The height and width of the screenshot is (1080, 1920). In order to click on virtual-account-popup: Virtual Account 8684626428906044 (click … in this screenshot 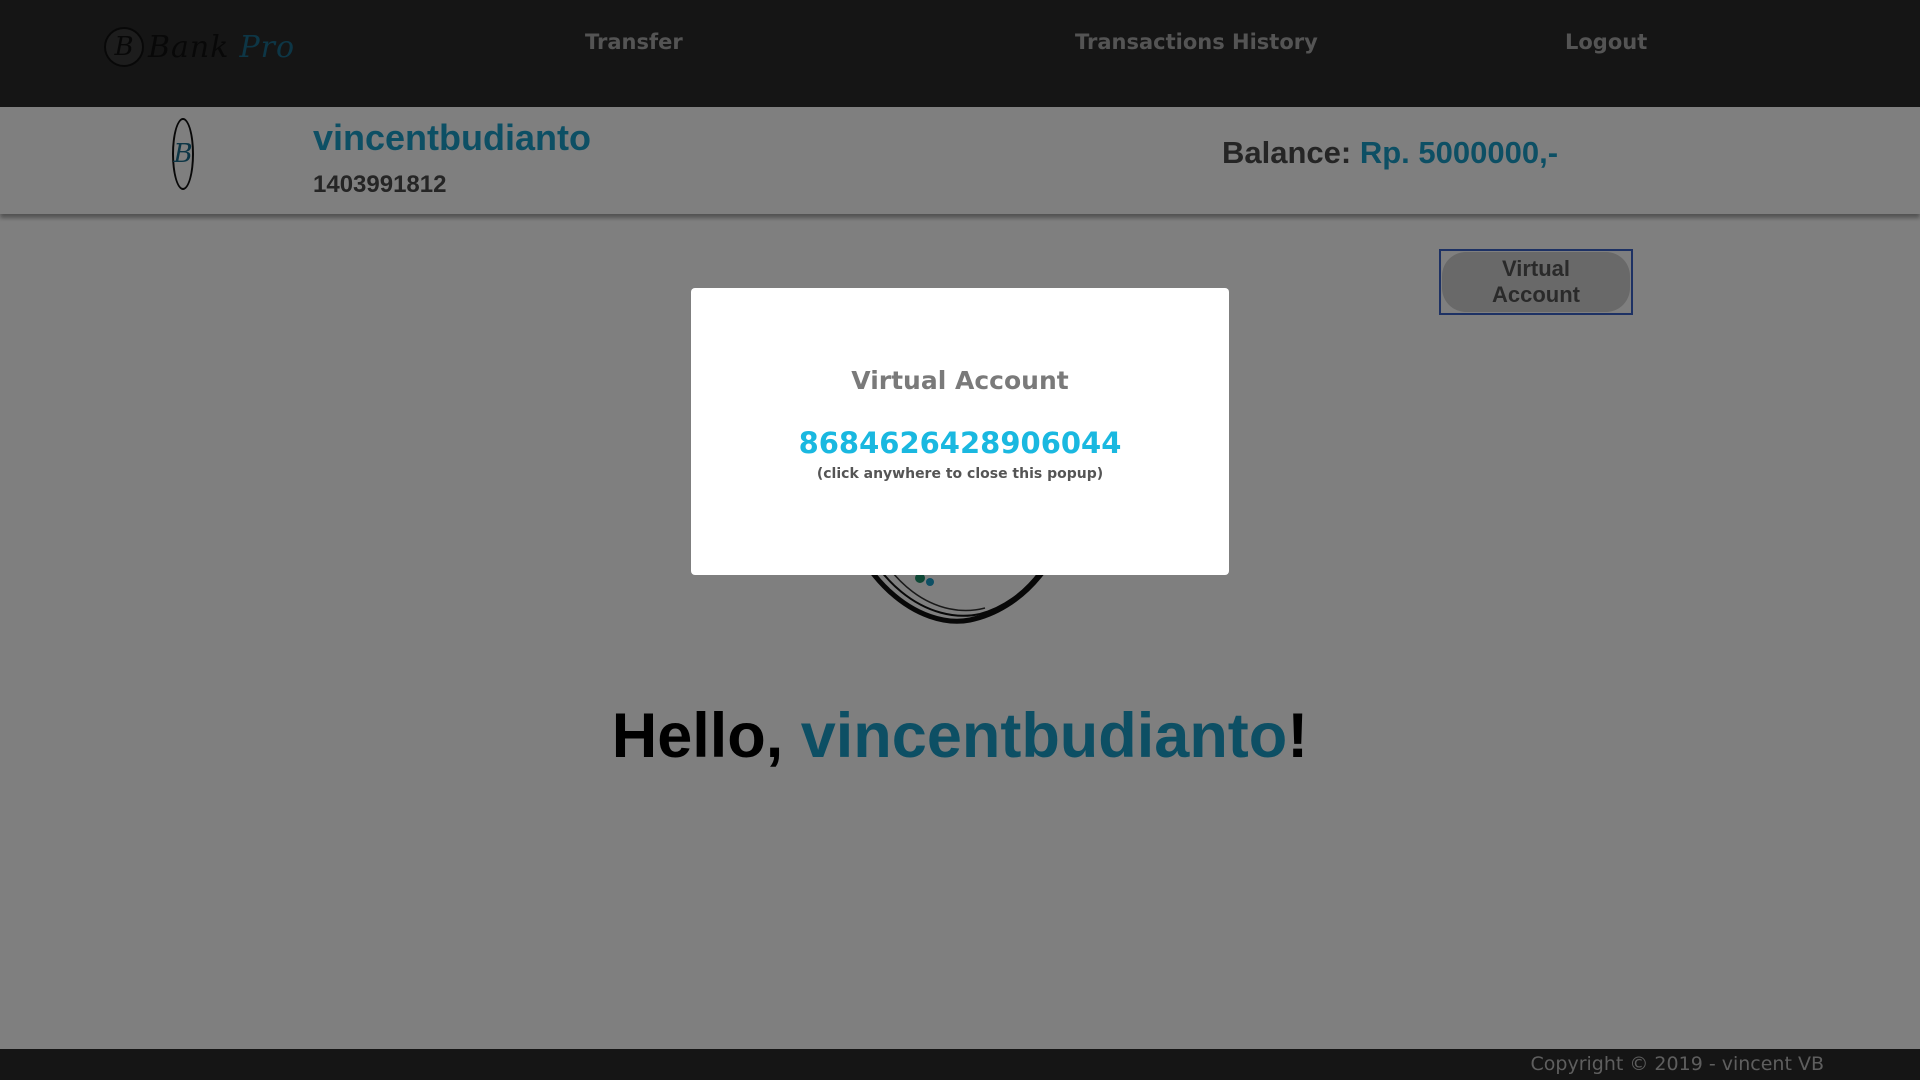, I will do `click(960, 431)`.